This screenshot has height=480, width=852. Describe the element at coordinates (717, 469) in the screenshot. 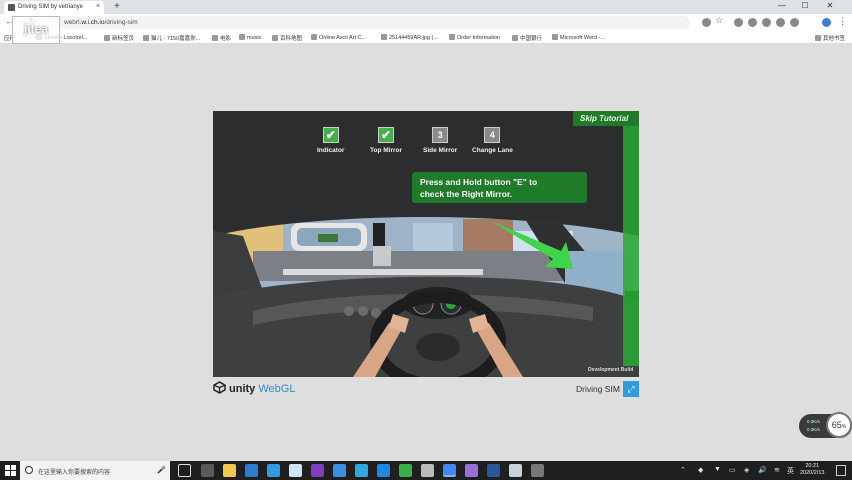

I see `shield-icon: ▼` at that location.